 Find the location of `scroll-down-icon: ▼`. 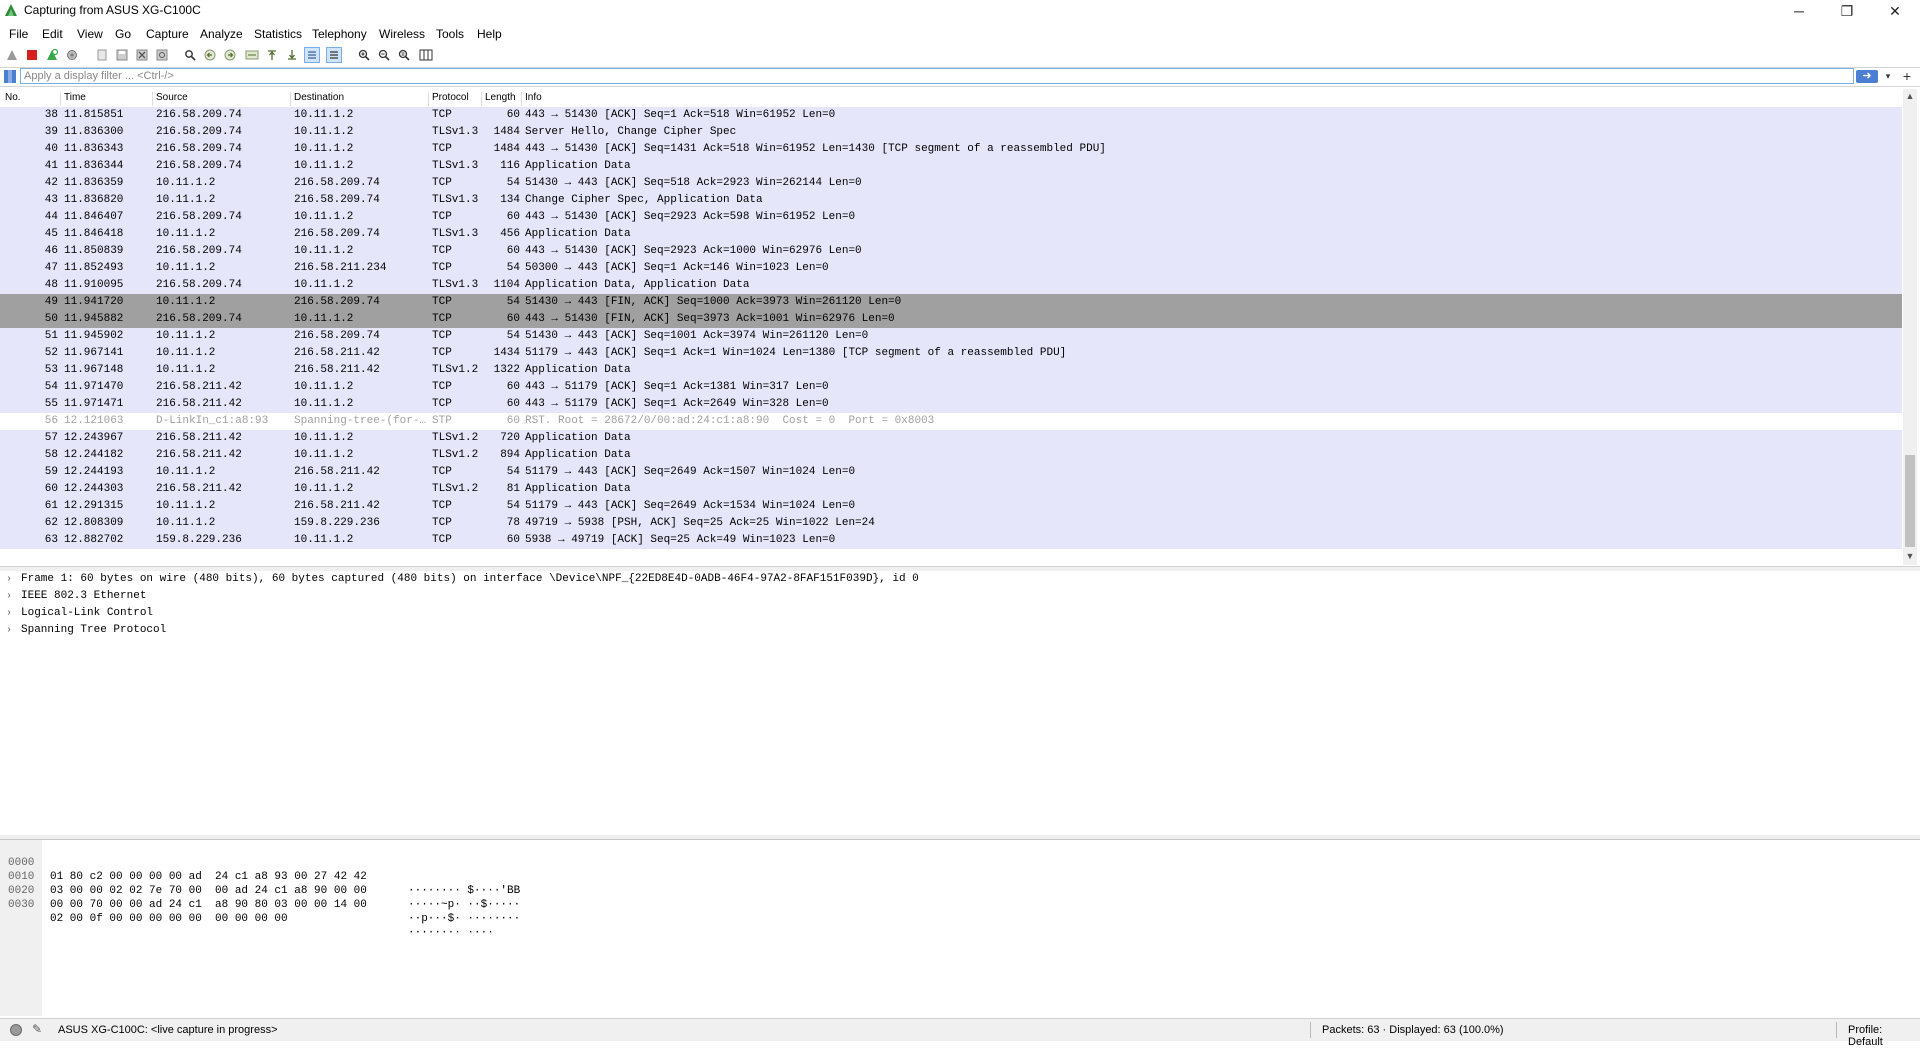

scroll-down-icon: ▼ is located at coordinates (1910, 557).